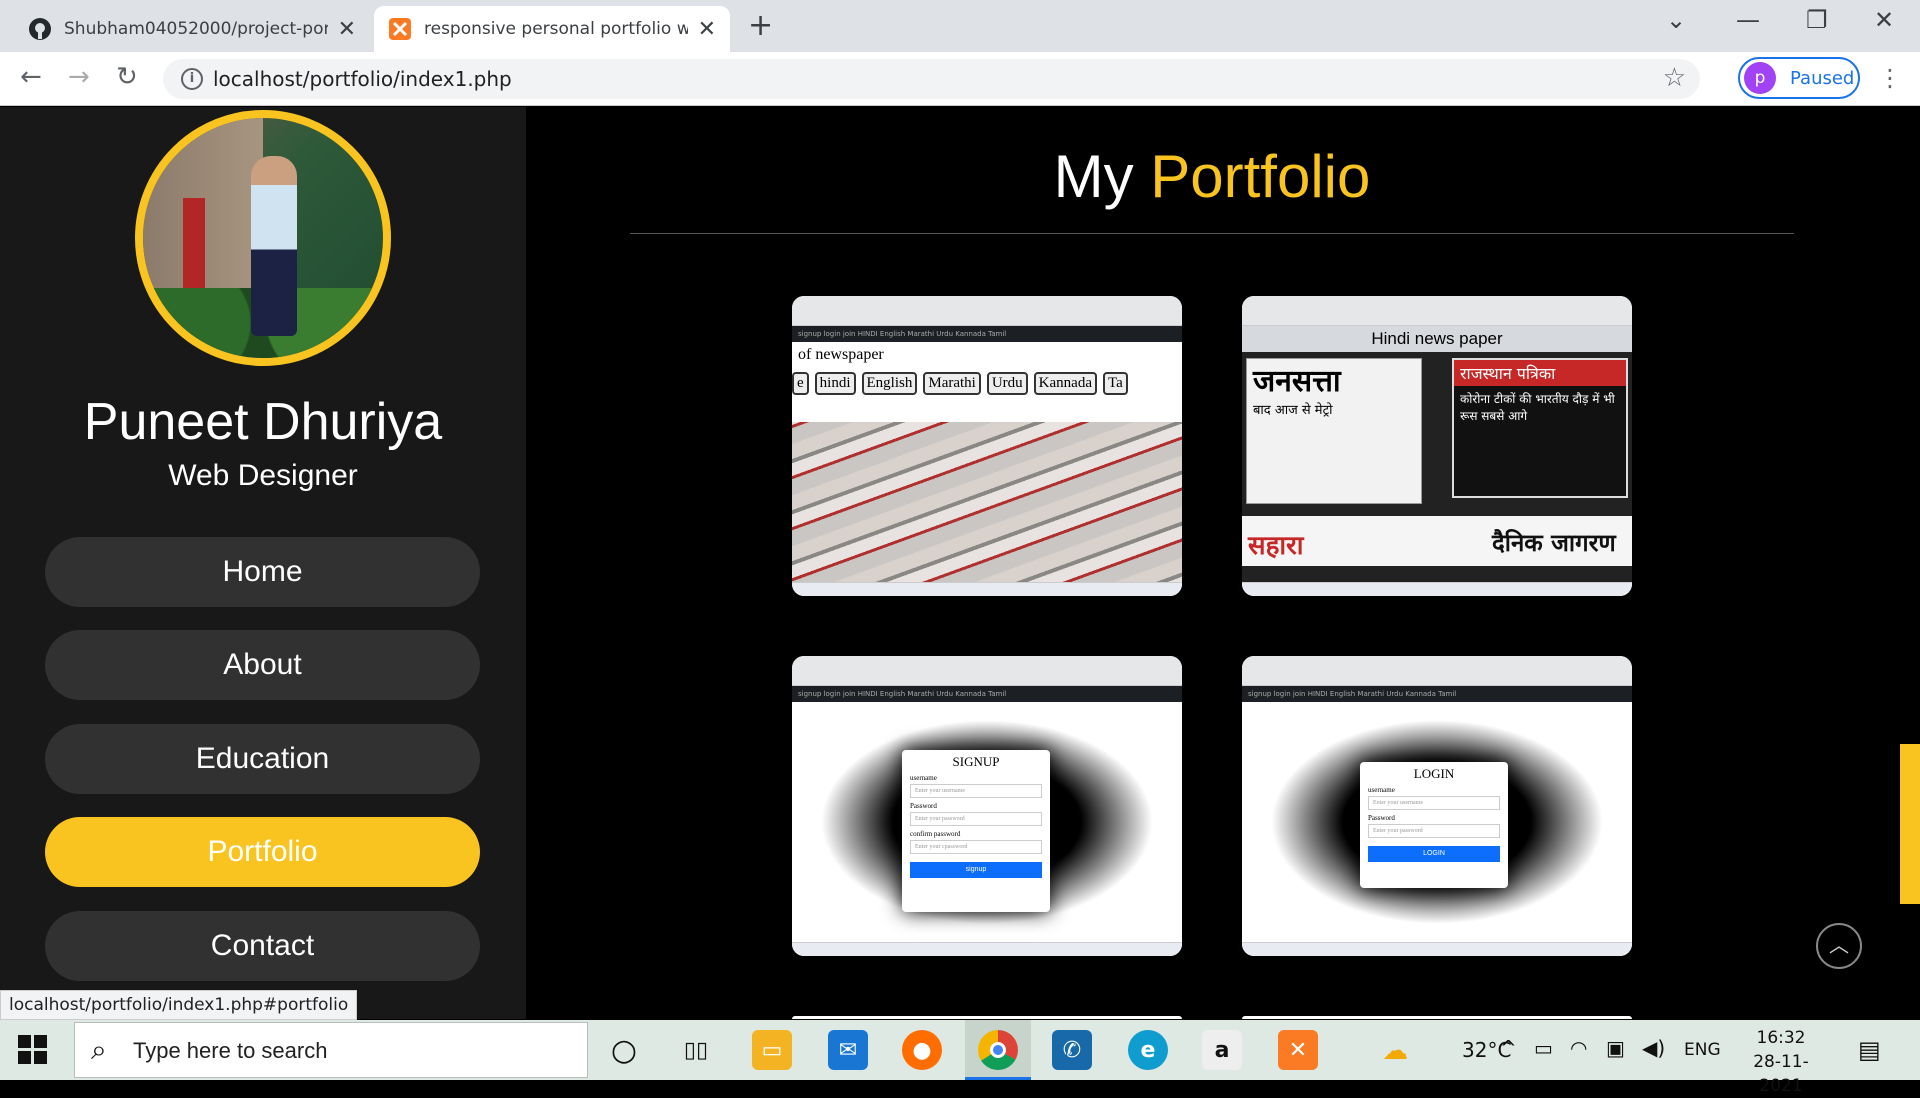 This screenshot has width=1920, height=1098. Describe the element at coordinates (1276, 546) in the screenshot. I see `newspaper-masthead: सहारा` at that location.